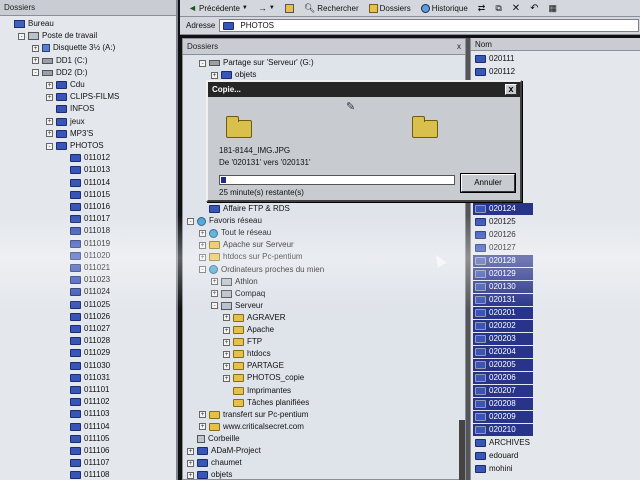 The height and width of the screenshot is (480, 640). I want to click on file-list-item: 020206, so click(503, 378).